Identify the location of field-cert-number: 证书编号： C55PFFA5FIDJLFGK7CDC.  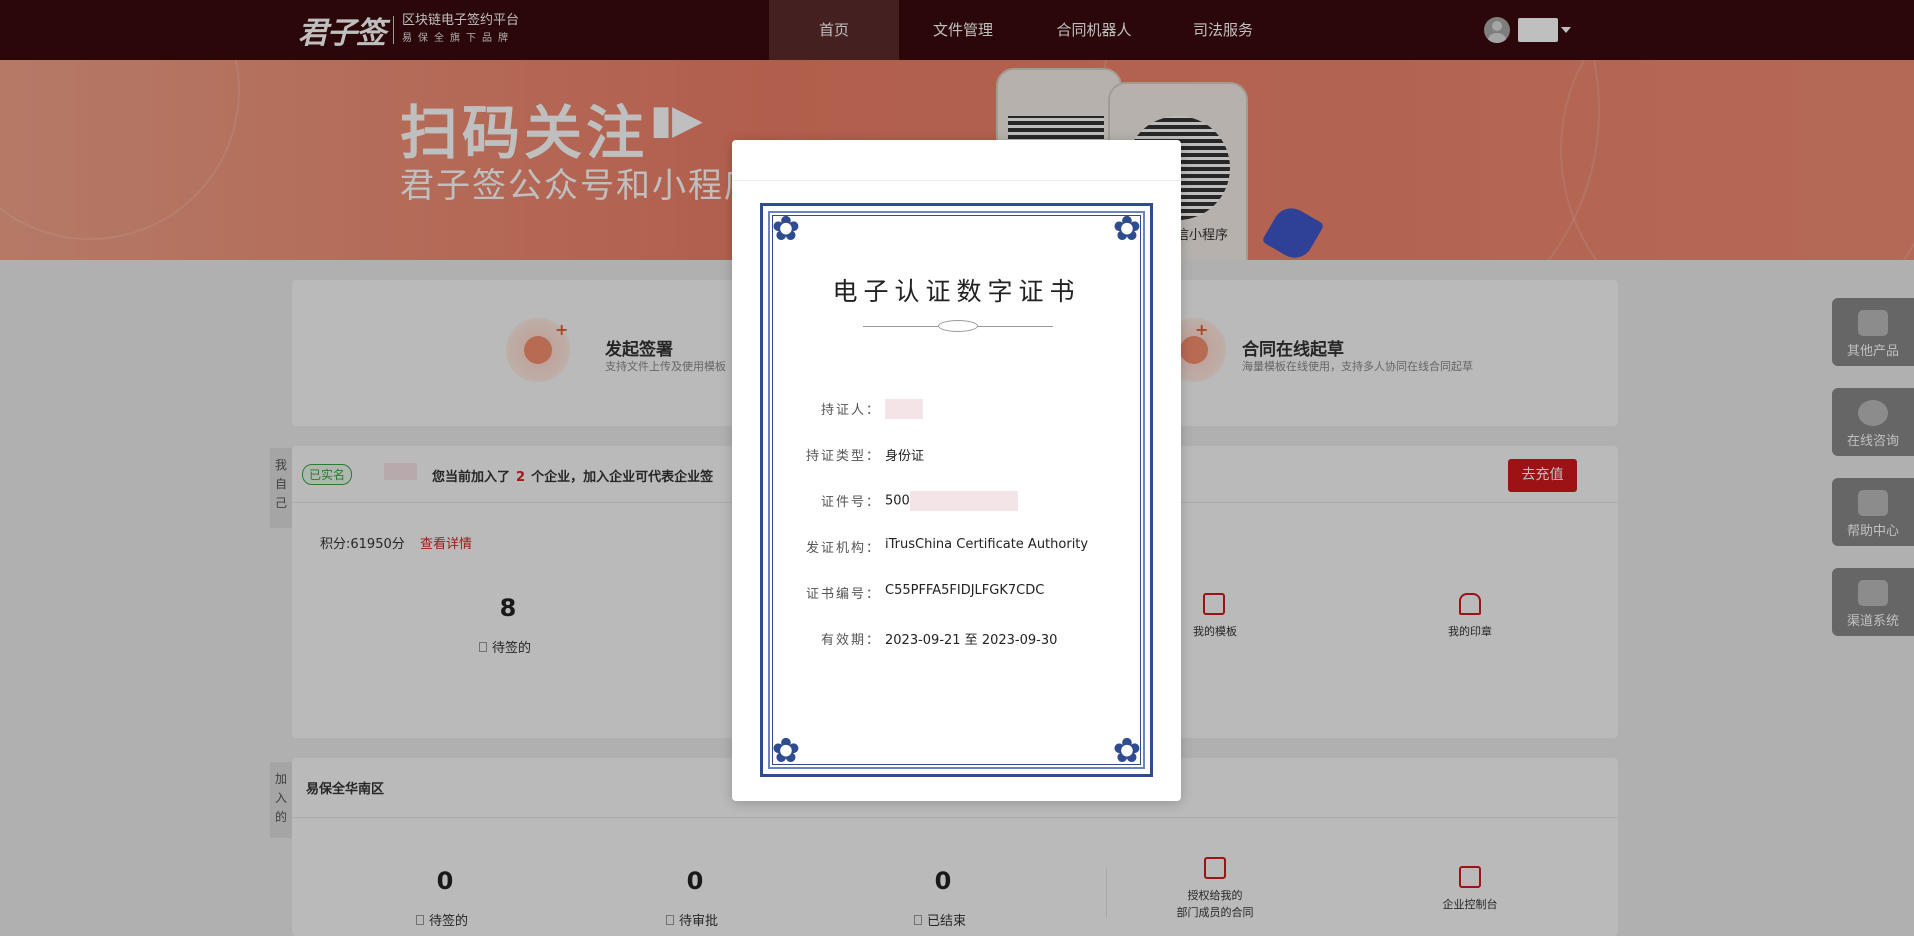
(956, 592).